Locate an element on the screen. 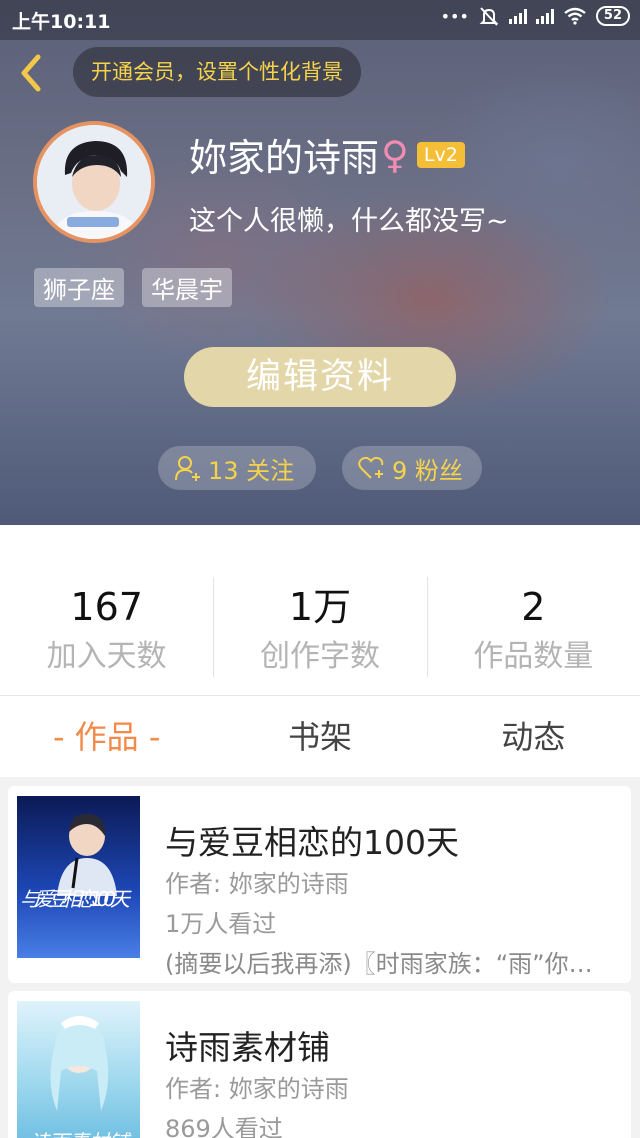 Image resolution: width=640 pixels, height=1138 pixels. wifi-icon is located at coordinates (575, 16).